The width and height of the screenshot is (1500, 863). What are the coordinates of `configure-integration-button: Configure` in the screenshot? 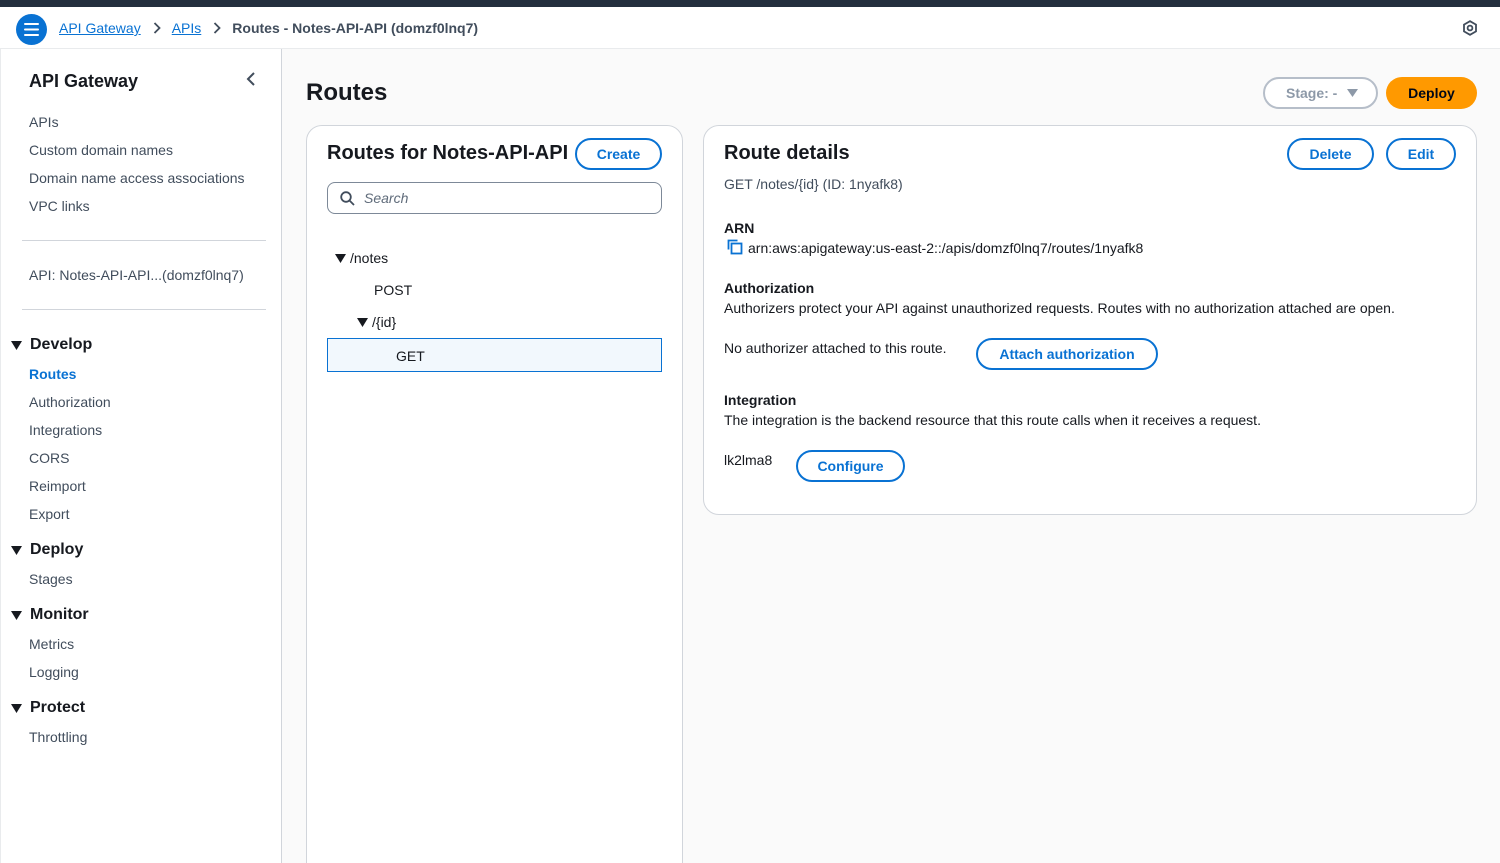 It's located at (850, 466).